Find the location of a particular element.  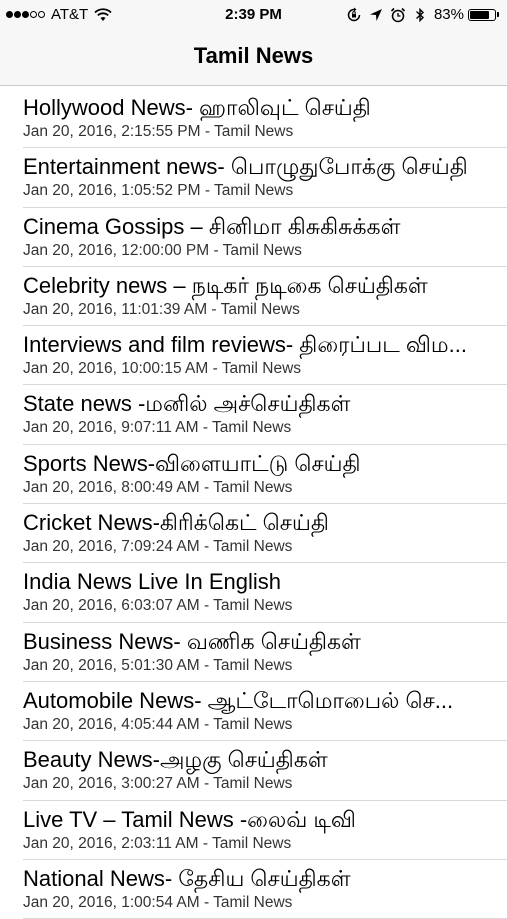

status-bar: AT&T 2:39 PM 83% is located at coordinates (253, 15).